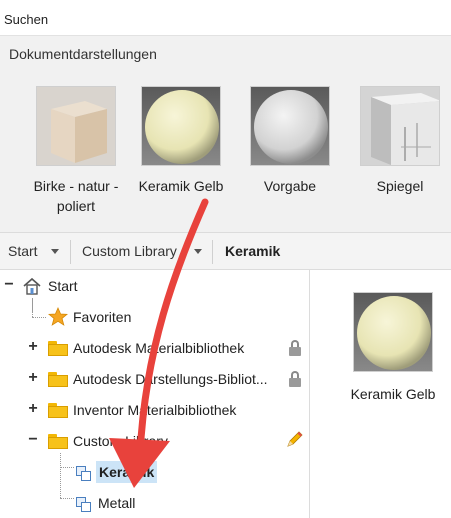 This screenshot has height=518, width=451. I want to click on tree-label: Start, so click(63, 286).